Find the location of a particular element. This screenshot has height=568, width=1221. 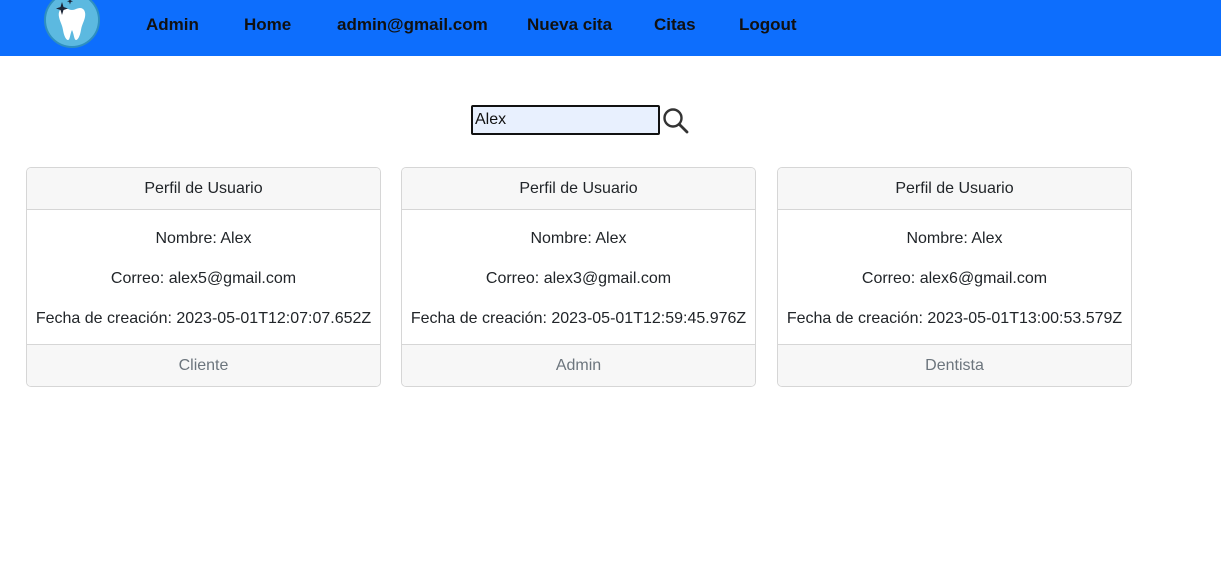

user-role: Cliente is located at coordinates (203, 365).